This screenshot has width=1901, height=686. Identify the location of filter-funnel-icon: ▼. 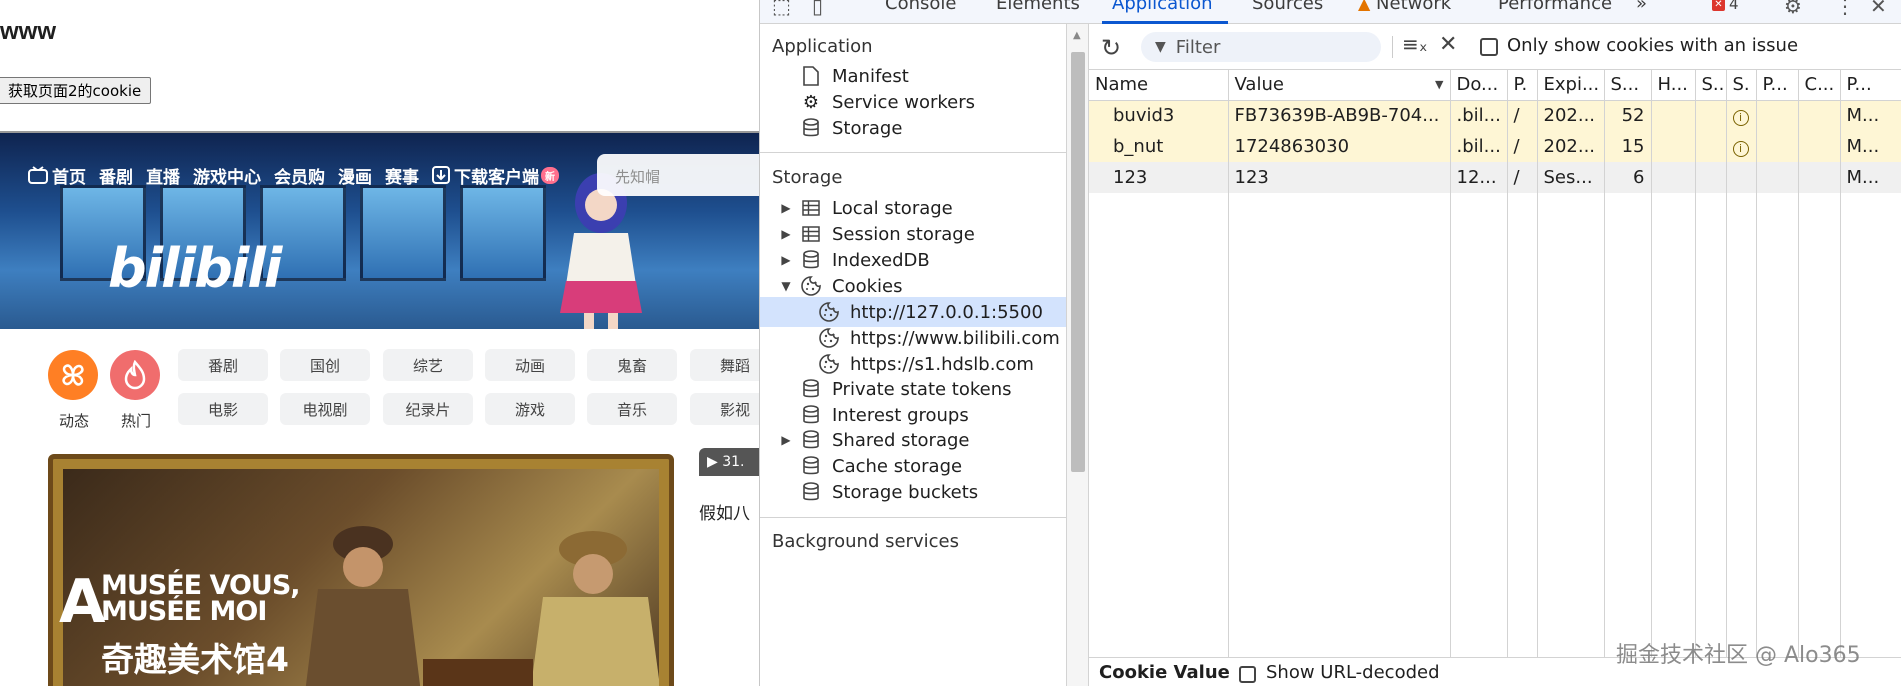
(1160, 47).